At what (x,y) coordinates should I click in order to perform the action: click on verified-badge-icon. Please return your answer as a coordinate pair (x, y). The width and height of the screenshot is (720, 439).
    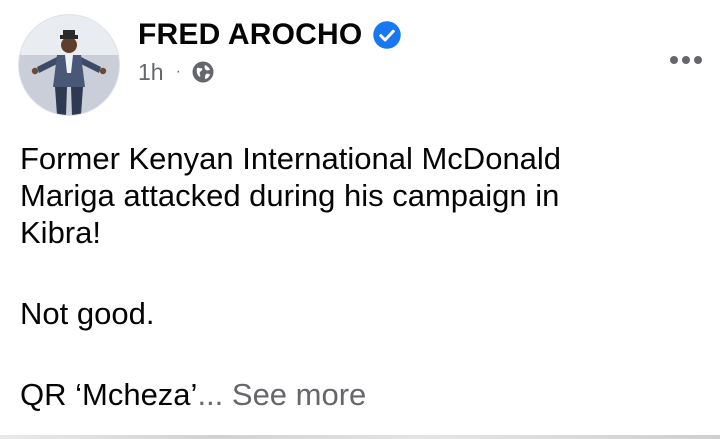
    Looking at the image, I should click on (387, 35).